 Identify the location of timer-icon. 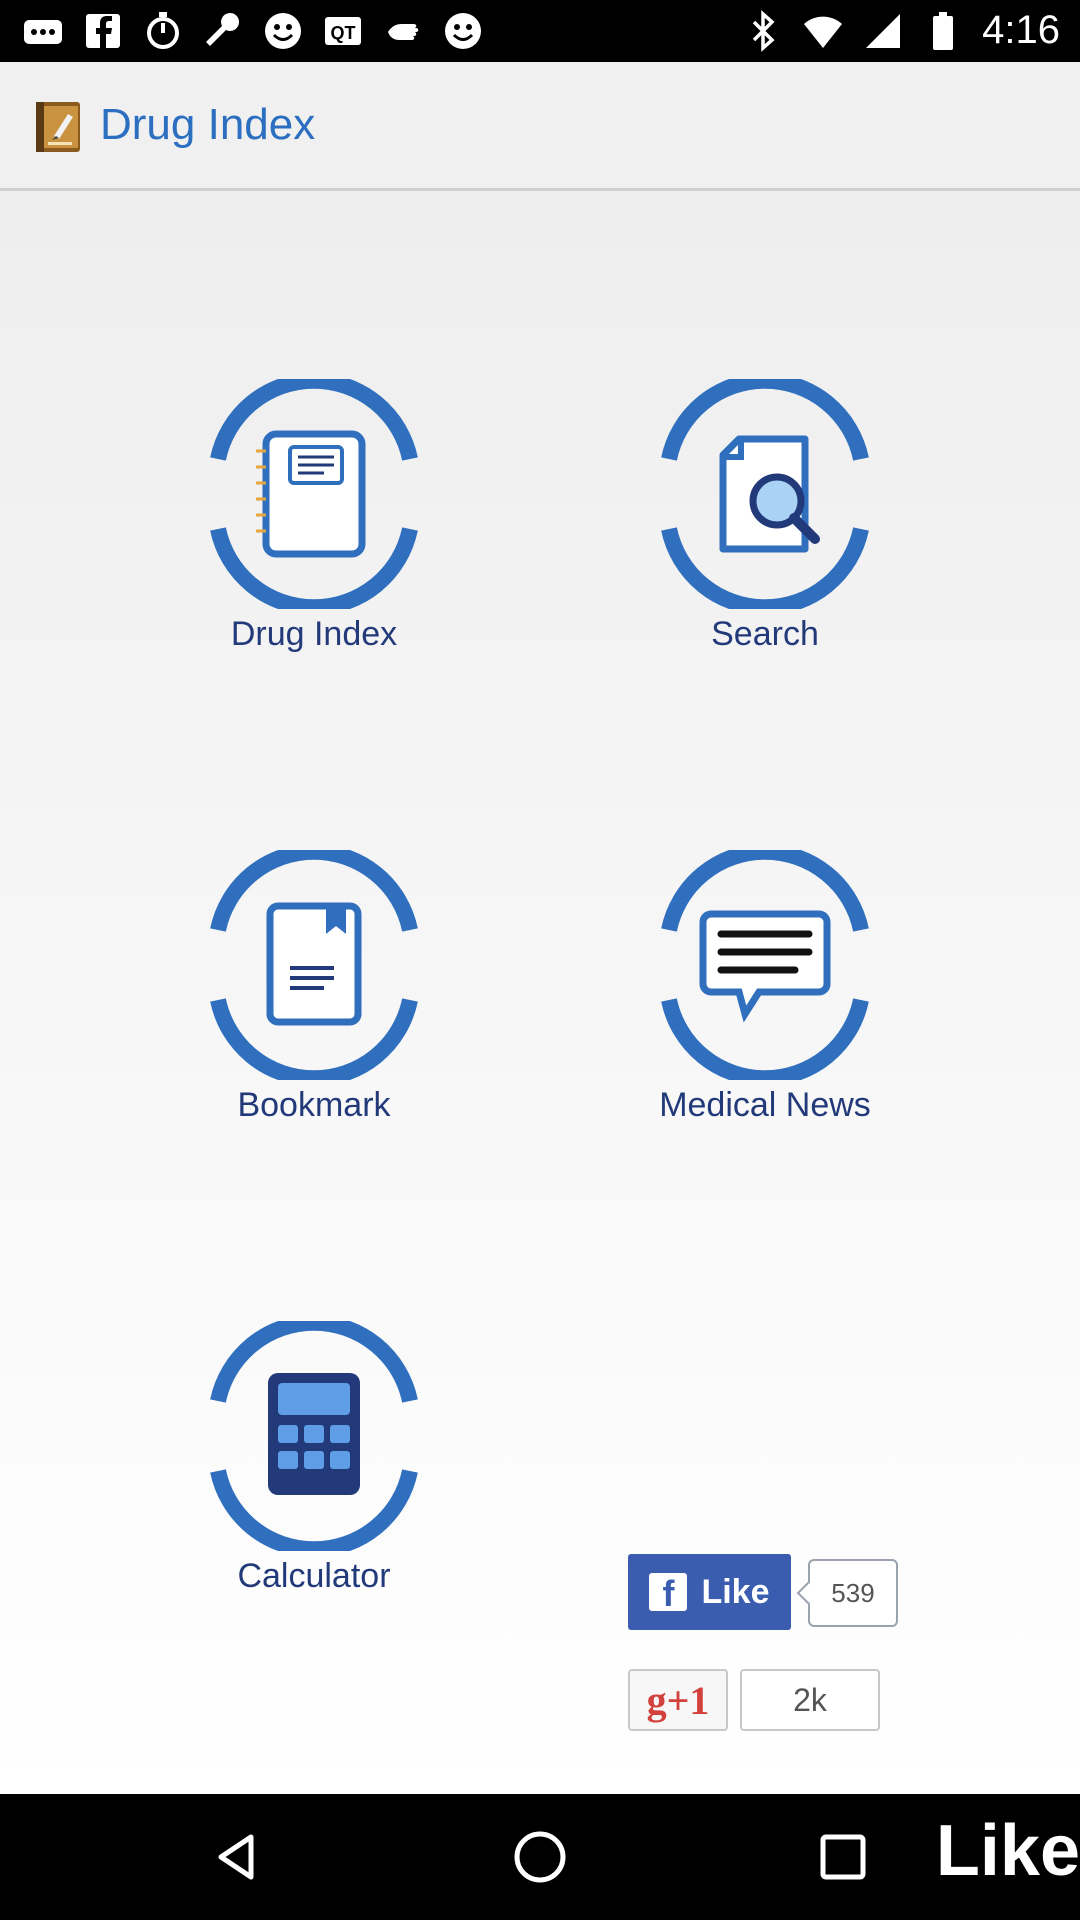
(163, 31).